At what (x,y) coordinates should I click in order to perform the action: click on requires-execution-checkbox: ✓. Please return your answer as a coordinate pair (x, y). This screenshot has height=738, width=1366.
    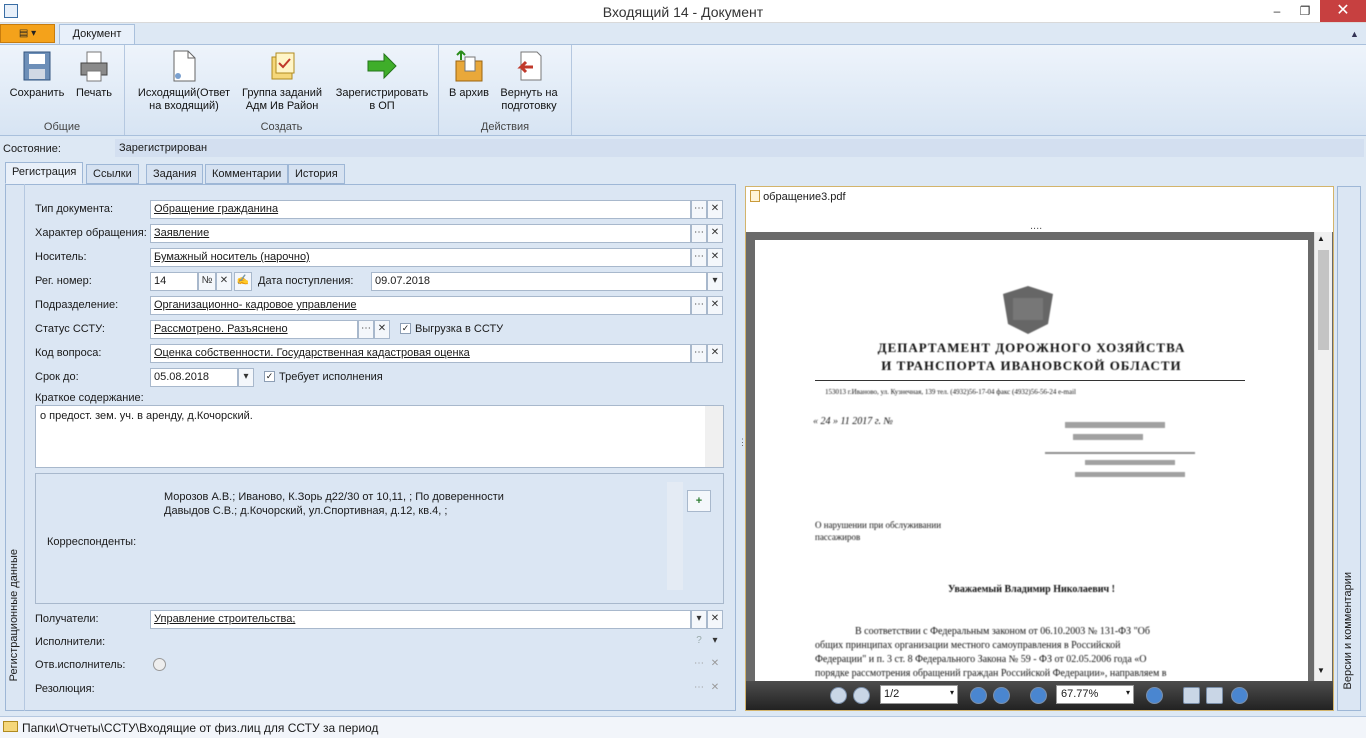
    Looking at the image, I should click on (269, 376).